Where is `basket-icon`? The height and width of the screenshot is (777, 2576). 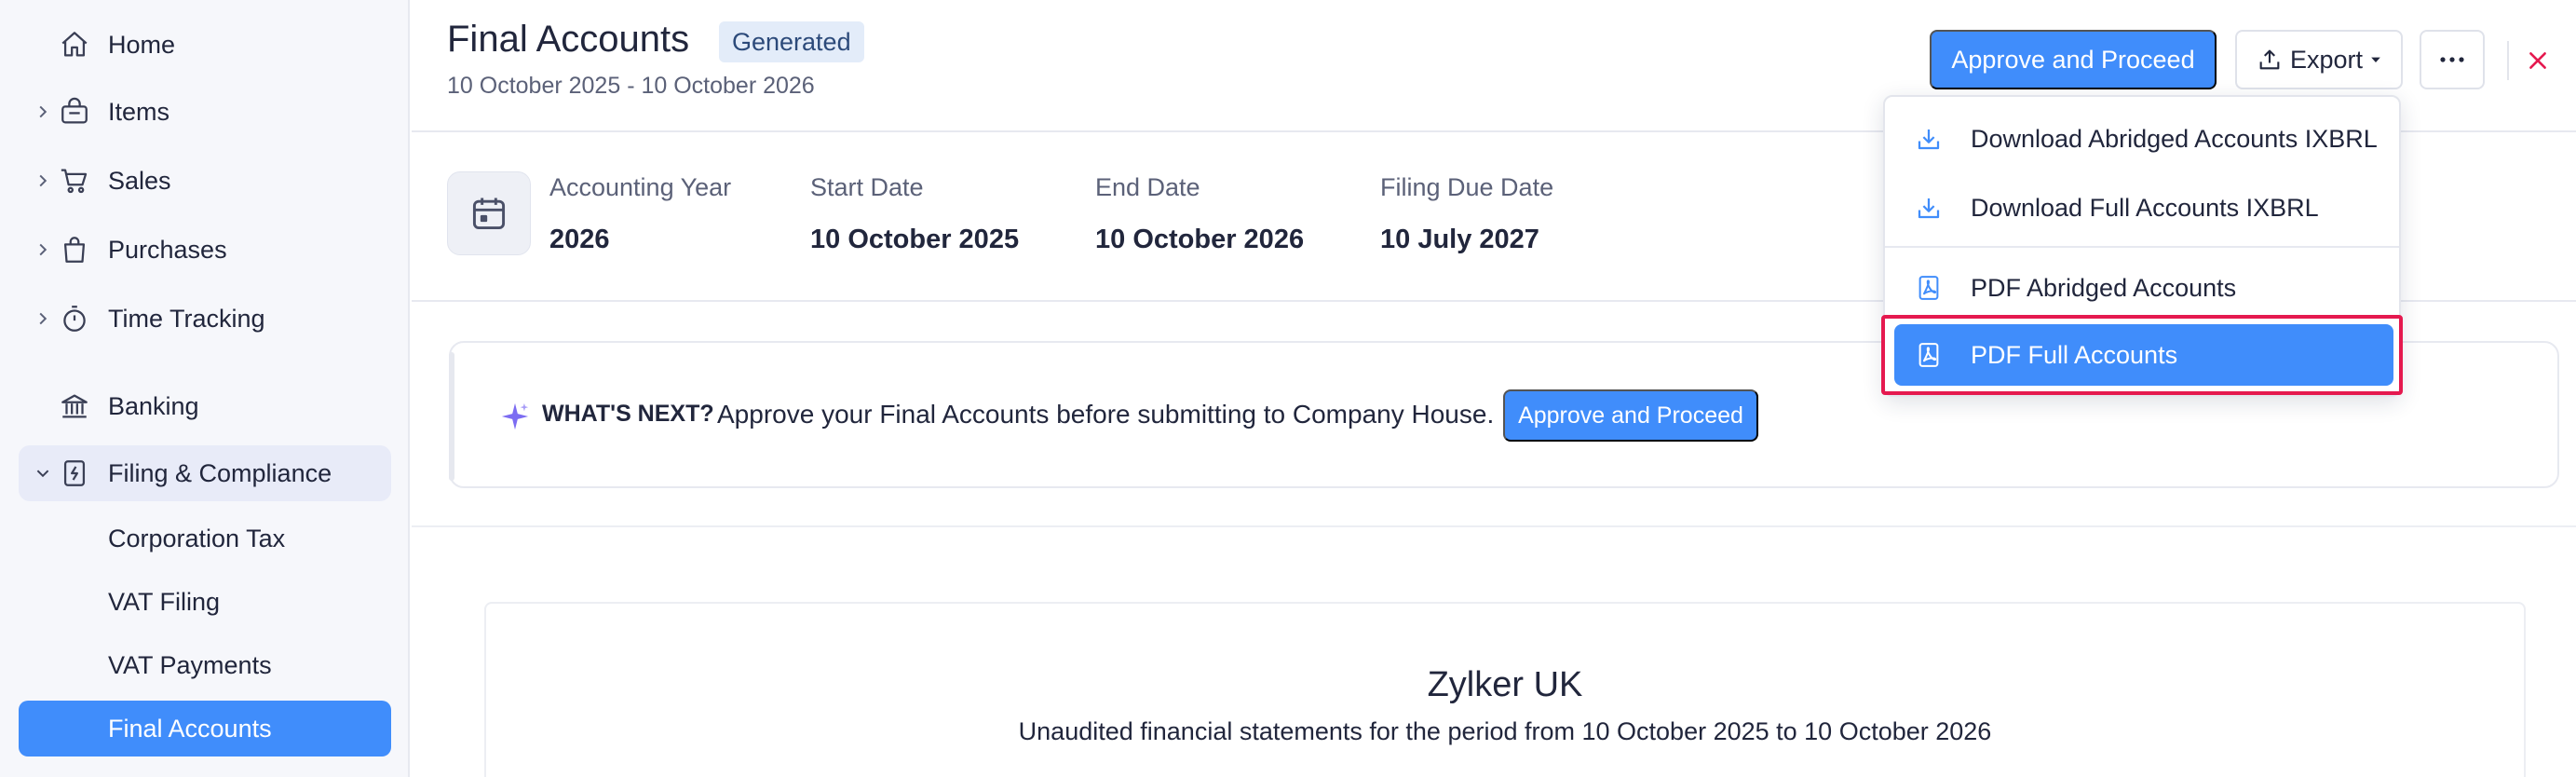
basket-icon is located at coordinates (74, 111).